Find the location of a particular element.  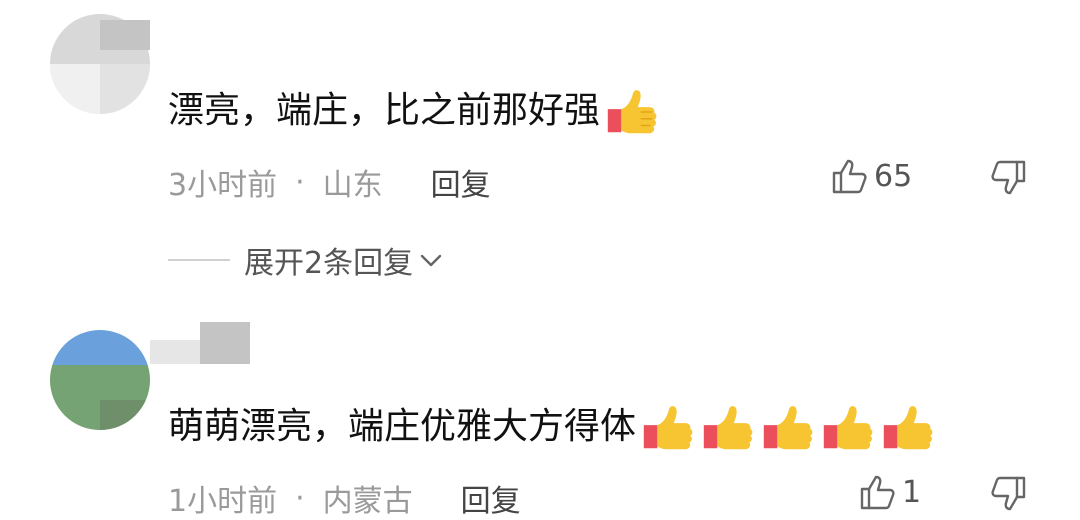

avatar is located at coordinates (100, 380).